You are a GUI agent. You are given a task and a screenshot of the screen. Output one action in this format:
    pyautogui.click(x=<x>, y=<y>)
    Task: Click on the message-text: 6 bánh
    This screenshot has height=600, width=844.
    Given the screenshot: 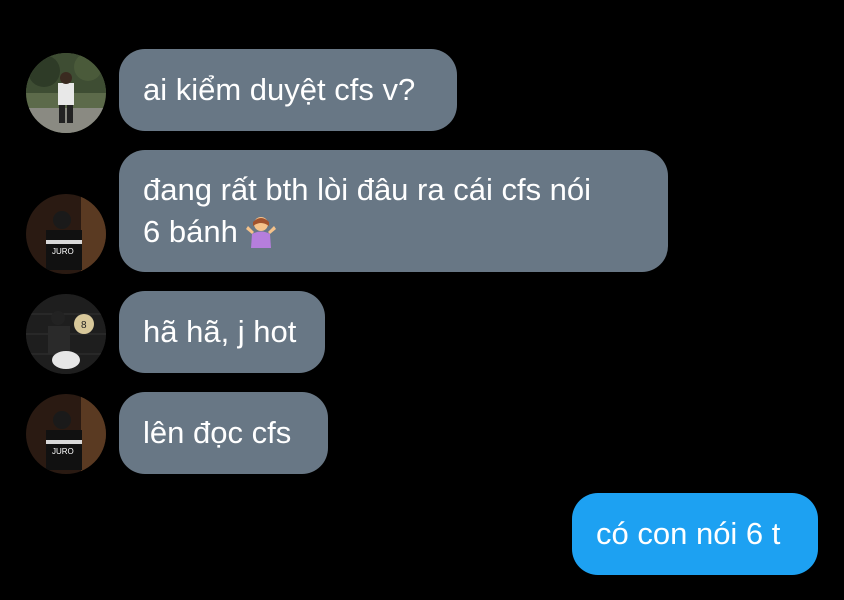 What is the action you would take?
    pyautogui.click(x=190, y=231)
    